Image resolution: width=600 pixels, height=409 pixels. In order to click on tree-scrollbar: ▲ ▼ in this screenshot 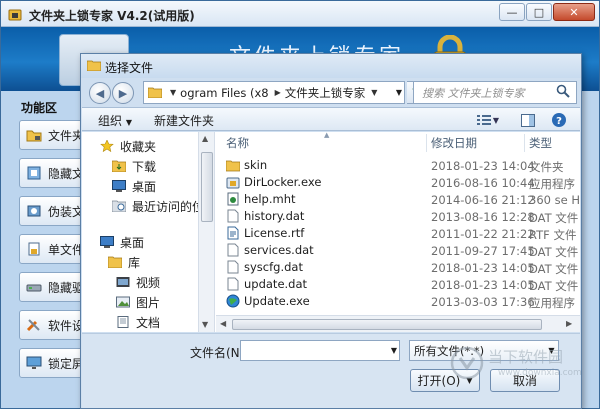, I will do `click(206, 232)`.